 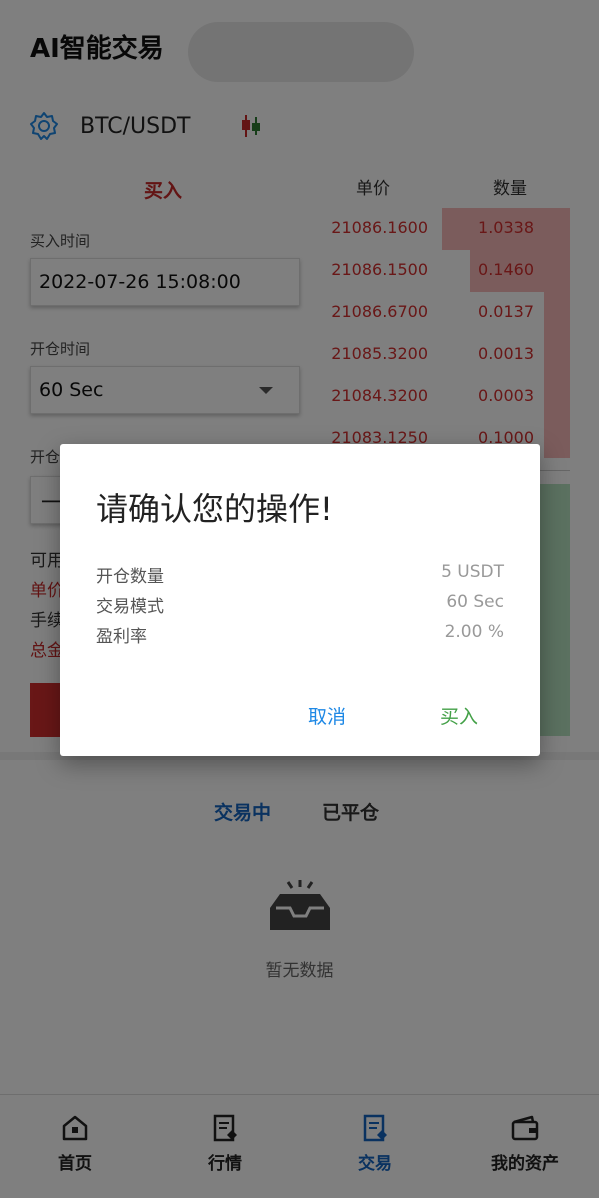 I want to click on dialog-row-value: 5 USDT, so click(x=472, y=572).